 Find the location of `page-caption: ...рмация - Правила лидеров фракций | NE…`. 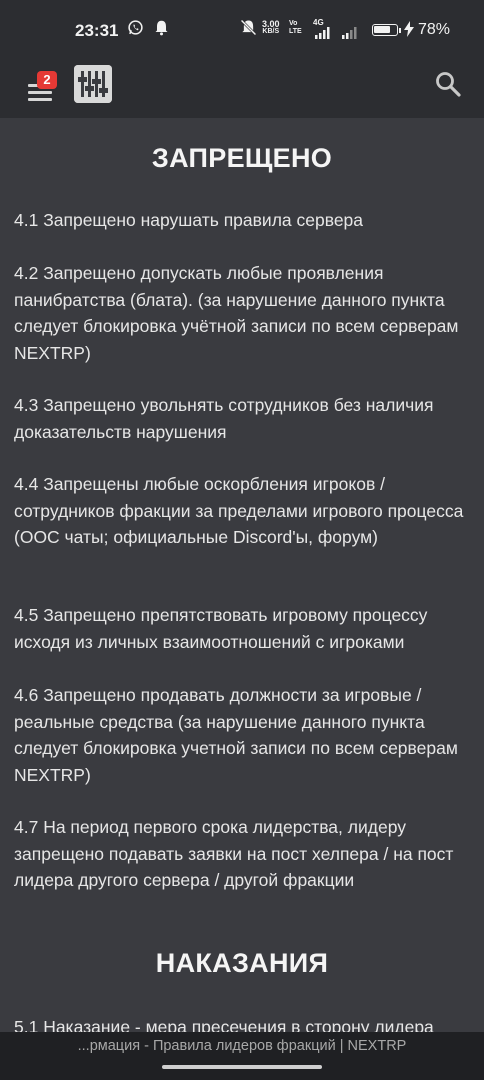

page-caption: ...рмация - Правила лидеров фракций | NE… is located at coordinates (242, 1046).